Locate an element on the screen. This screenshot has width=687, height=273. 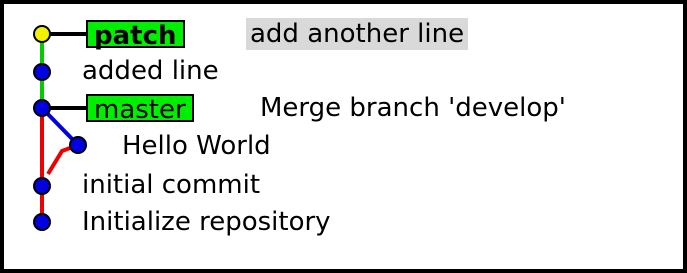
commit-message: initial commit is located at coordinates (171, 185).